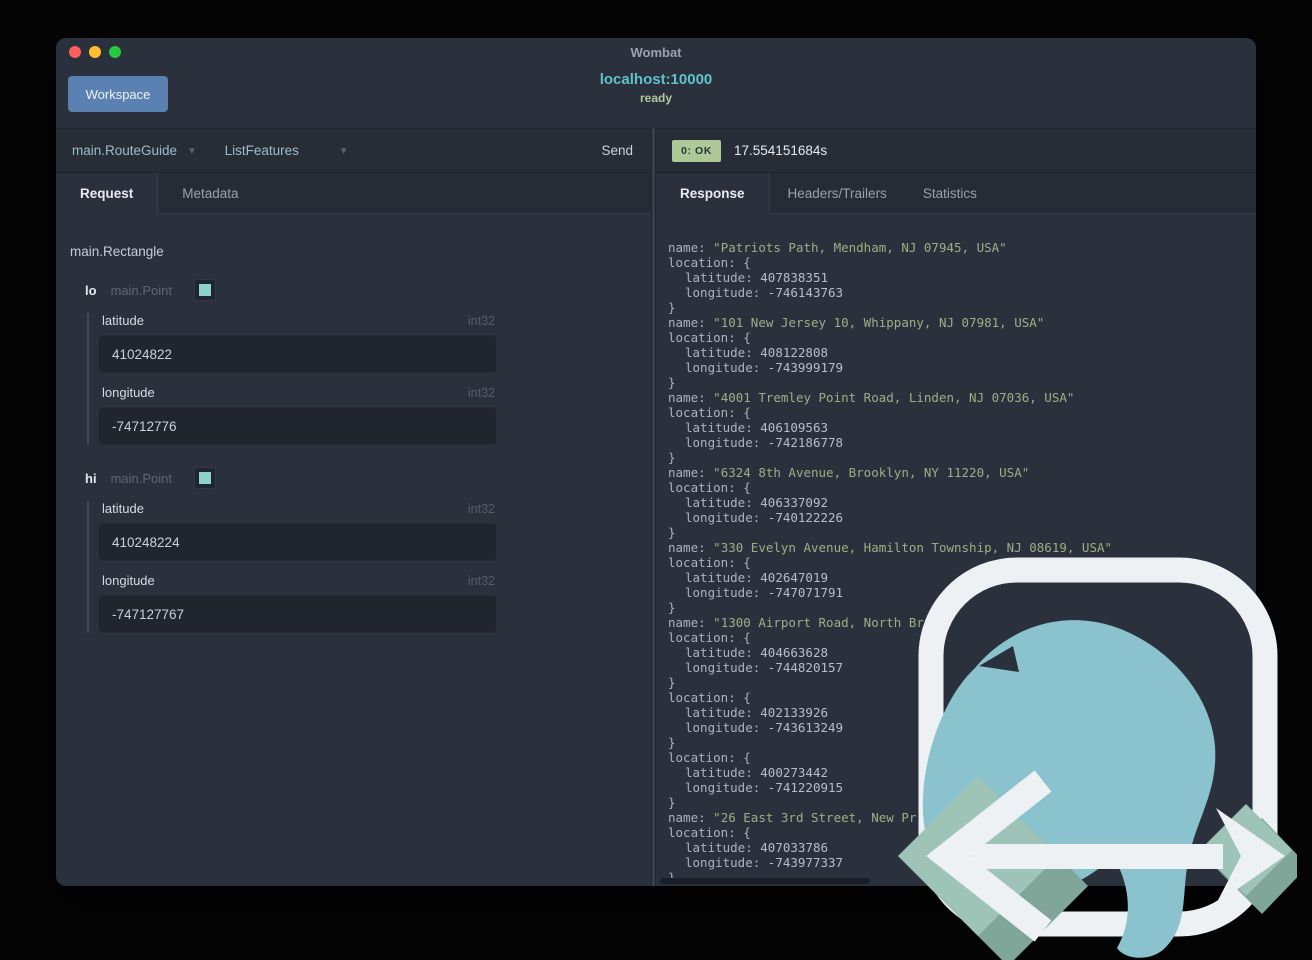 The width and height of the screenshot is (1312, 960). What do you see at coordinates (756, 277) in the screenshot?
I see `response-line: latitude: 407838351` at bounding box center [756, 277].